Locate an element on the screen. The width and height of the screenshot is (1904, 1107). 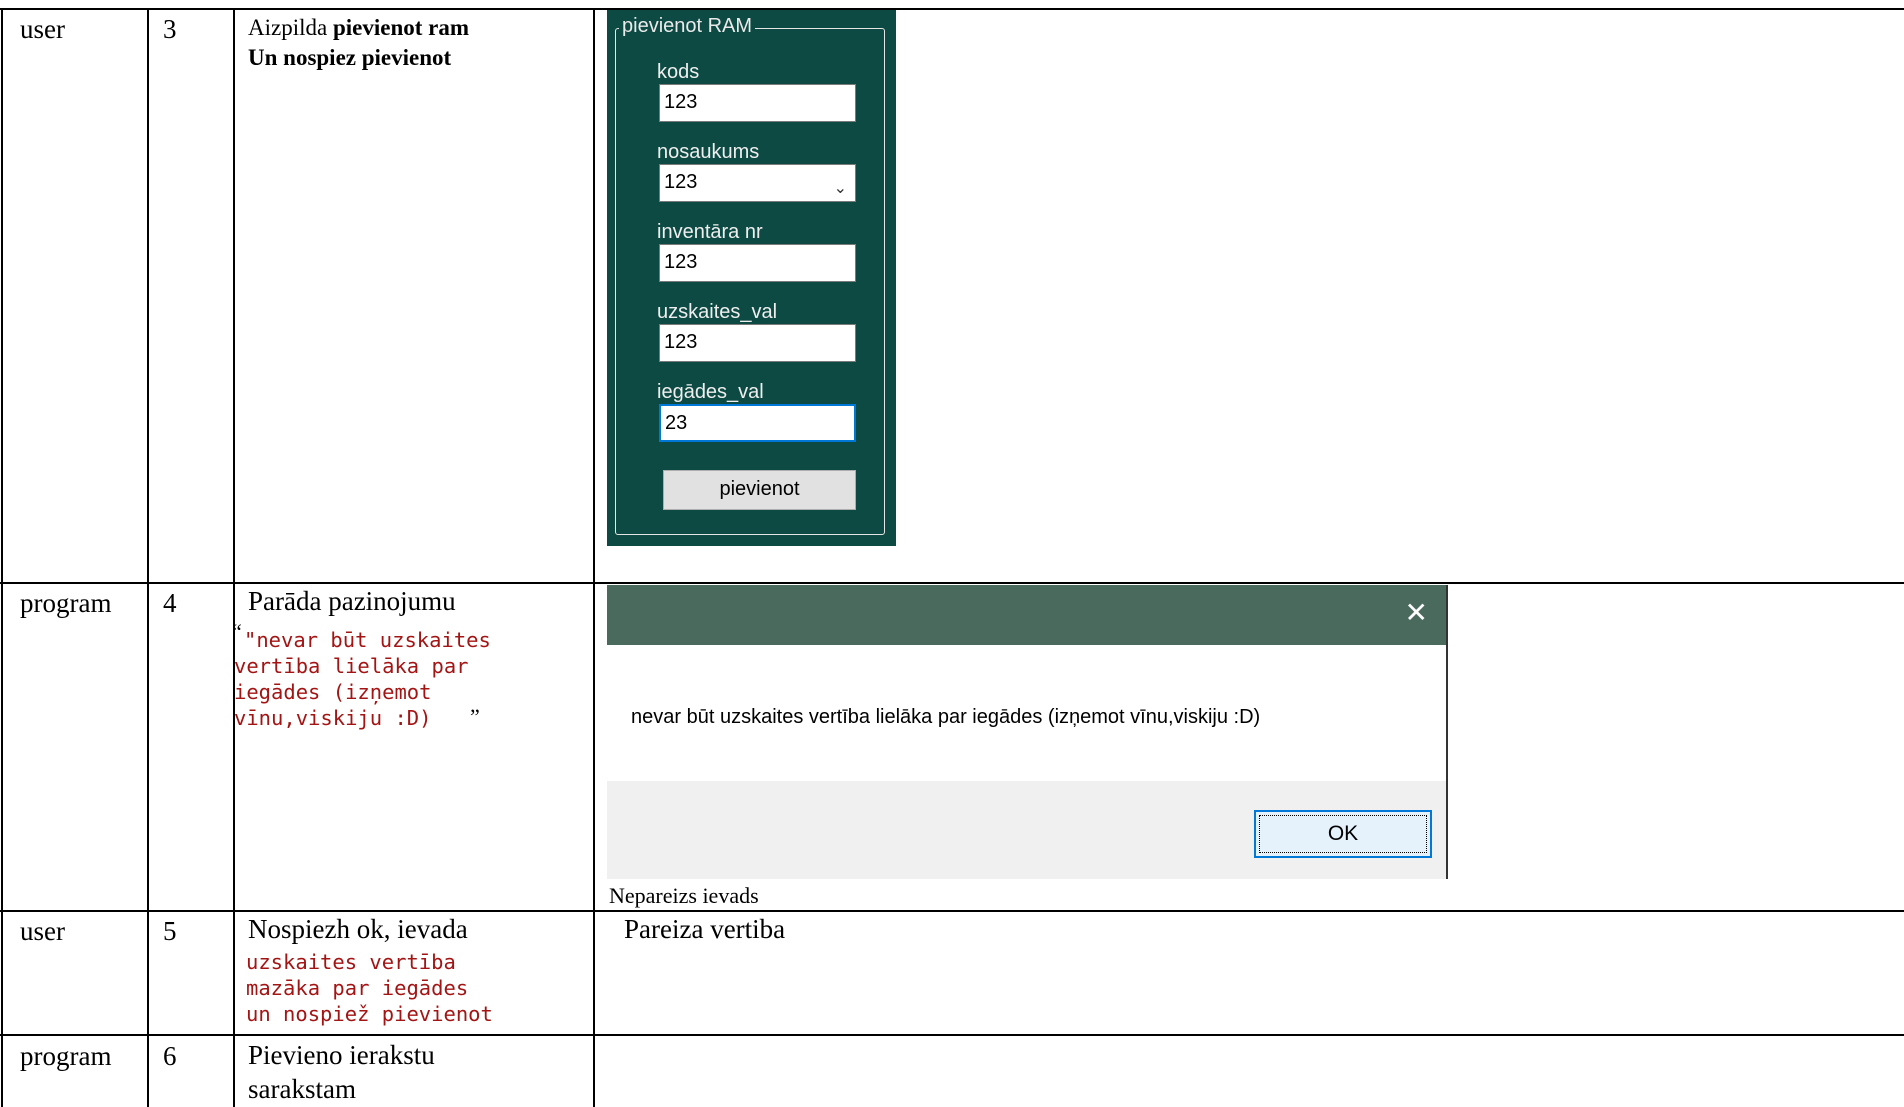
result-text: Pareiza vertiba is located at coordinates (705, 929).